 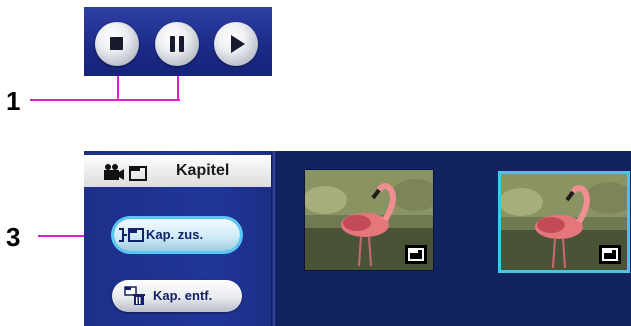 What do you see at coordinates (134, 295) in the screenshot?
I see `delete-chapter-icon` at bounding box center [134, 295].